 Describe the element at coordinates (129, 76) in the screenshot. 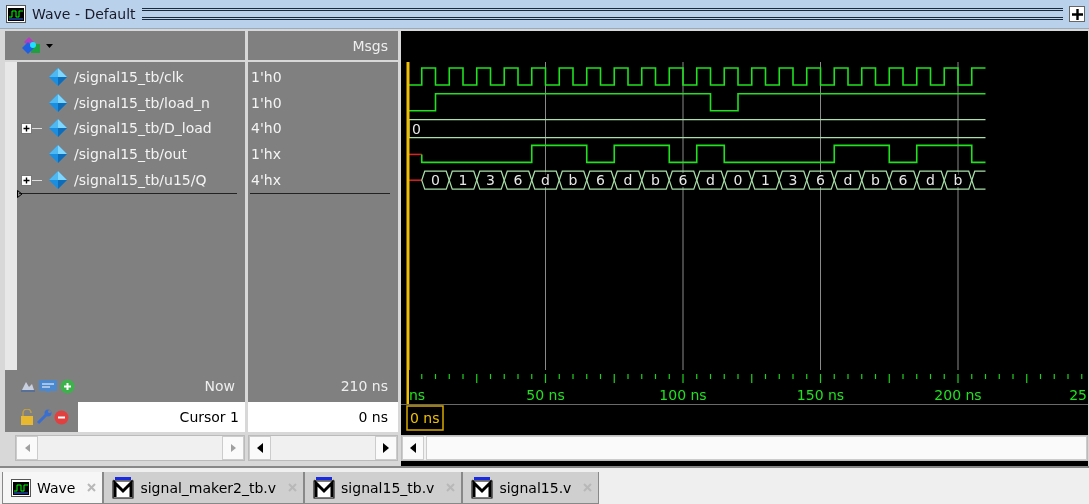

I see `signal-name: /signal15_tb/clk` at that location.